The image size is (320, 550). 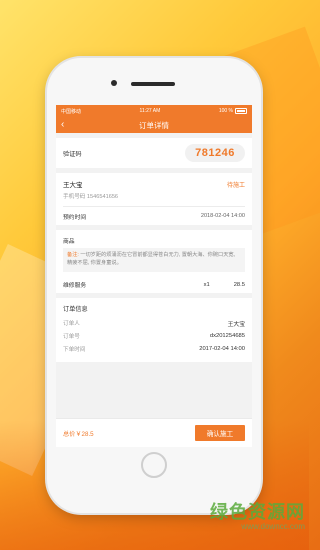 What do you see at coordinates (71, 111) in the screenshot?
I see `carrier-text: 中国移动` at bounding box center [71, 111].